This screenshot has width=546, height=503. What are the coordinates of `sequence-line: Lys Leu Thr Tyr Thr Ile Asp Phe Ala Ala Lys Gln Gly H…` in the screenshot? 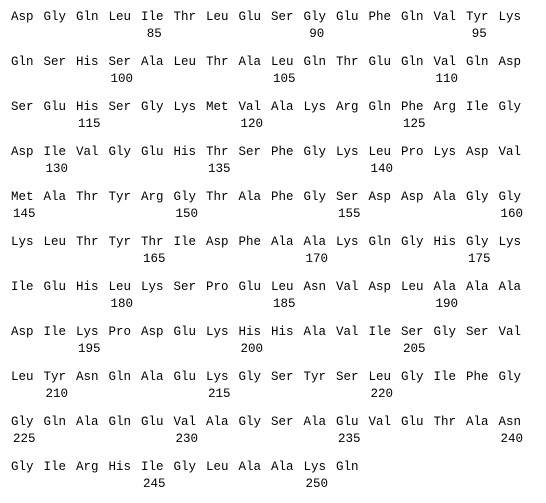 It's located at (278, 255).